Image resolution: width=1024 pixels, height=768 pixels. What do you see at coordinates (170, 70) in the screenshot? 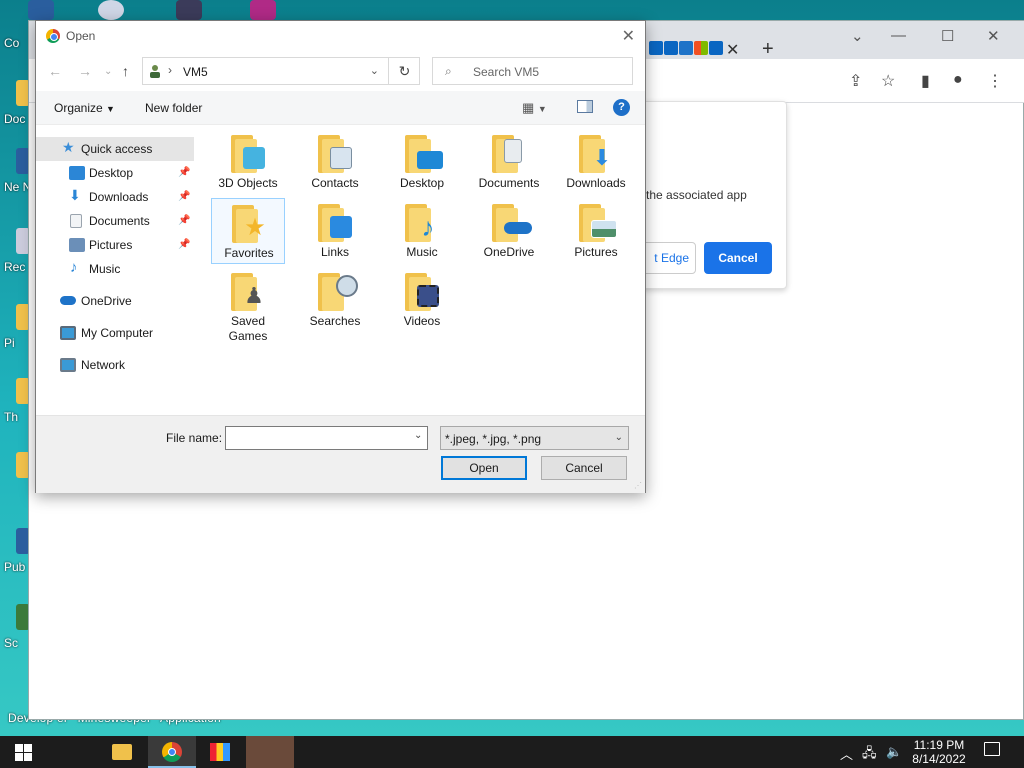
I see `breadcrumb-chevron-icon: ›` at bounding box center [170, 70].